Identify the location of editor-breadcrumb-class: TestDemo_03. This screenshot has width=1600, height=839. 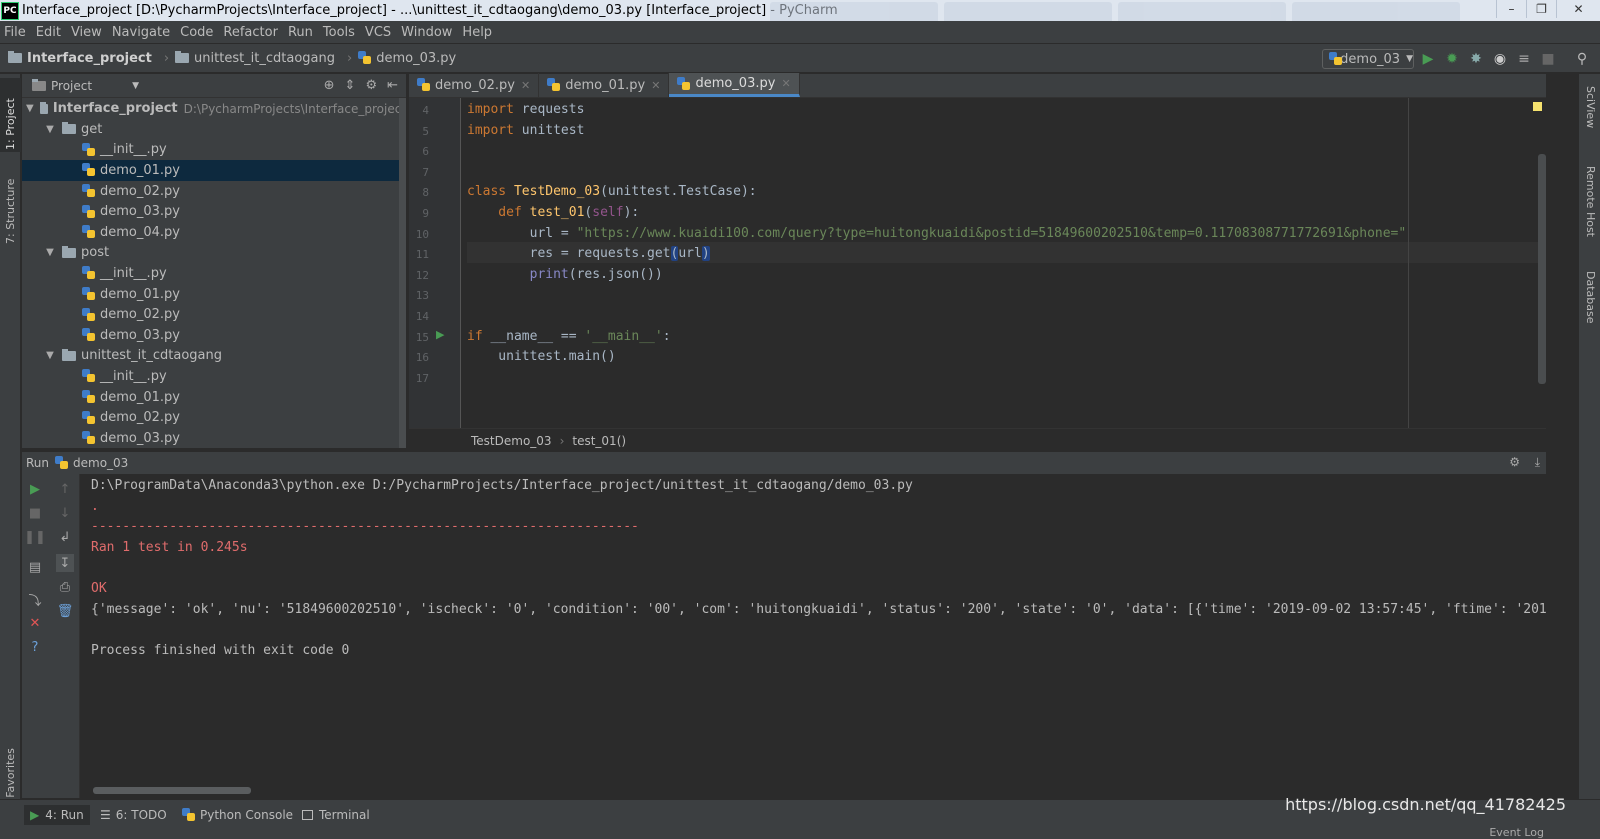
(511, 441).